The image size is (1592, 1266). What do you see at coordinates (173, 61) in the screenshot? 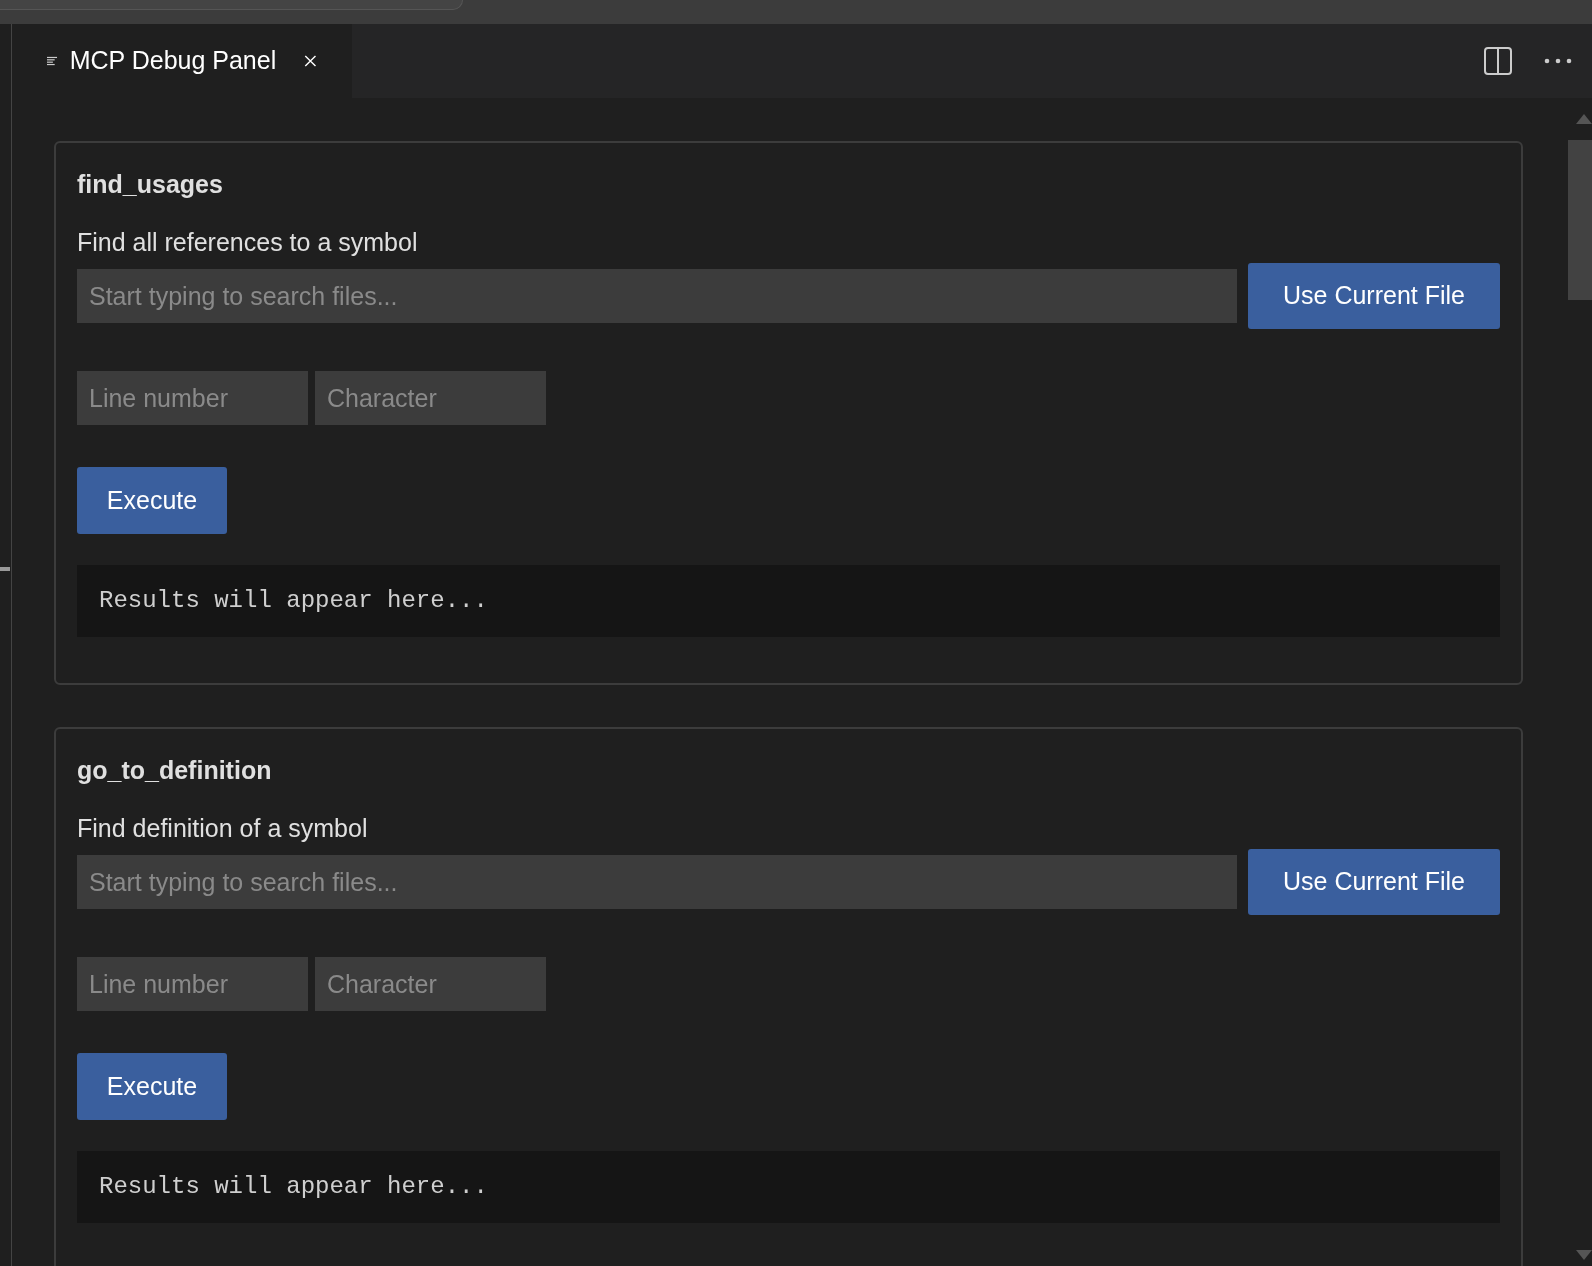
I see `tab-title: MCP Debug Panel` at bounding box center [173, 61].